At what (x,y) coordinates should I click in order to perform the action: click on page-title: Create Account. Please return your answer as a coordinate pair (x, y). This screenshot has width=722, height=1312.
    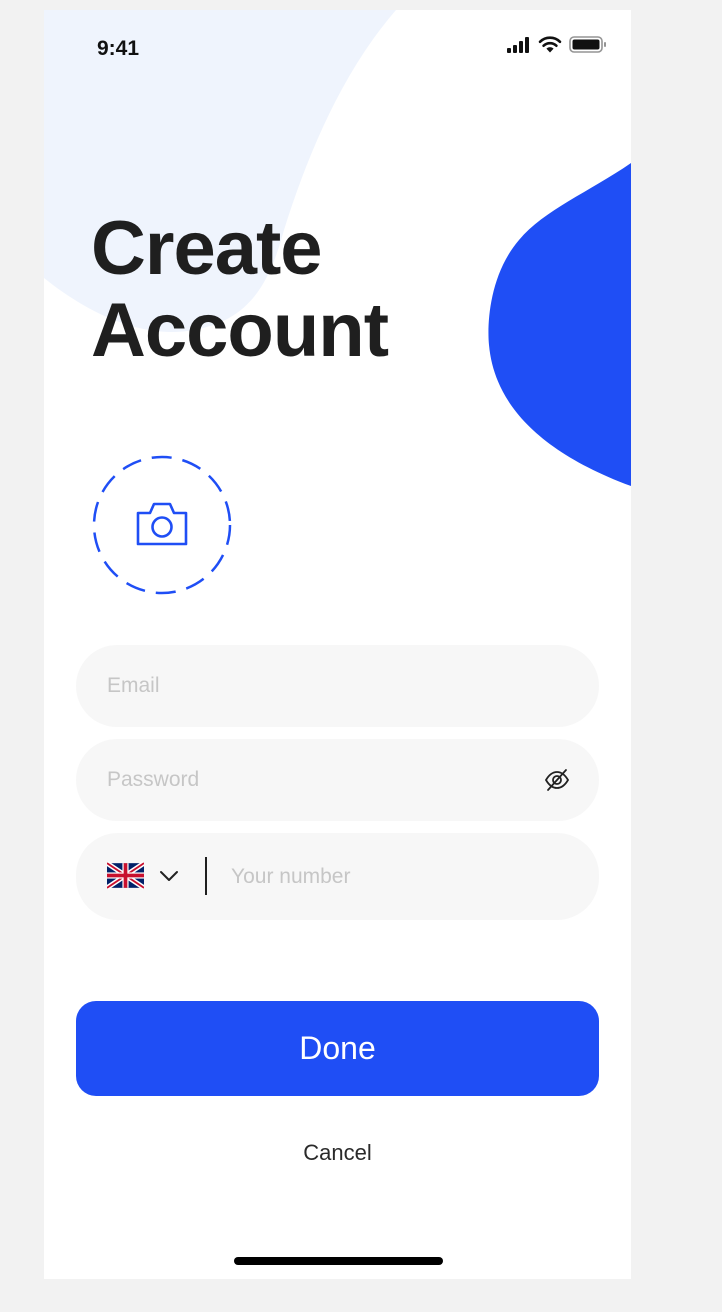
    Looking at the image, I should click on (240, 289).